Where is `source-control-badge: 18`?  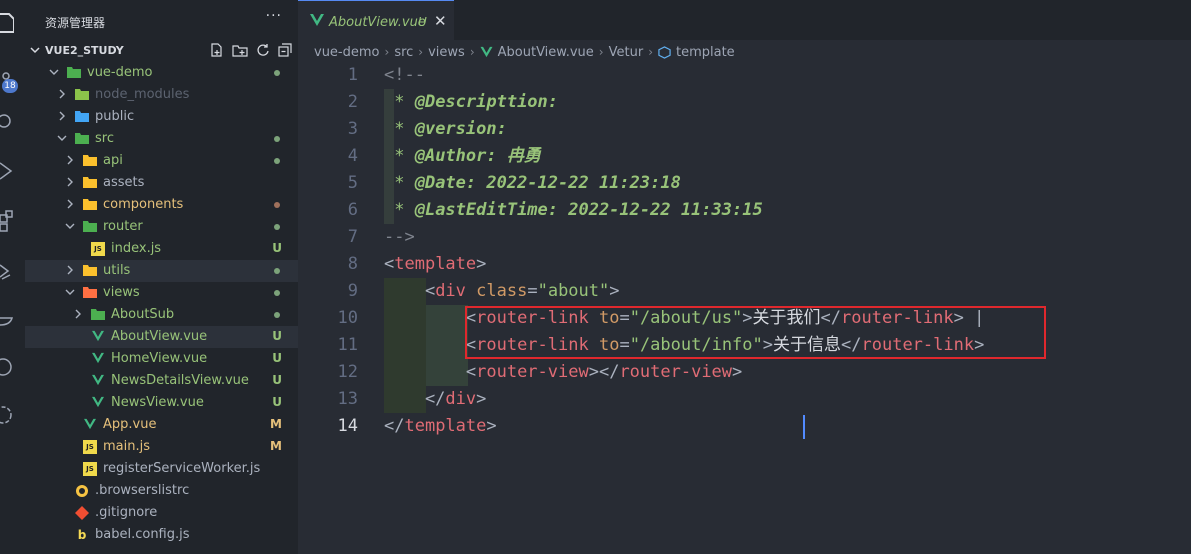 source-control-badge: 18 is located at coordinates (10, 86).